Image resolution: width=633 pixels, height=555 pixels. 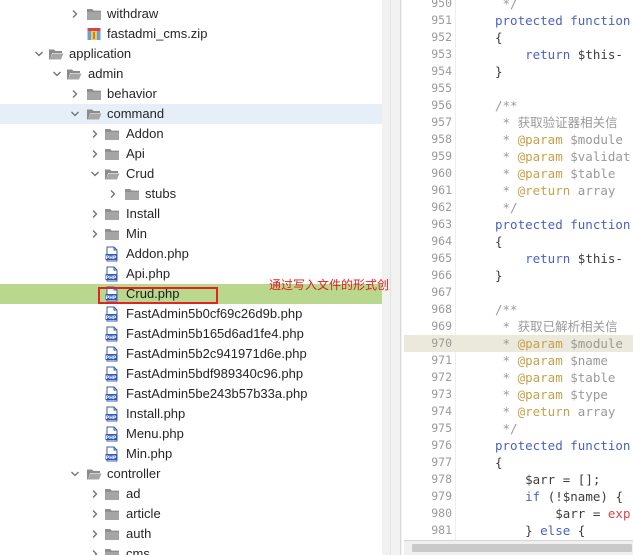 I want to click on annotation-label: 通过写入文件的形式创建控制器等, so click(x=329, y=285).